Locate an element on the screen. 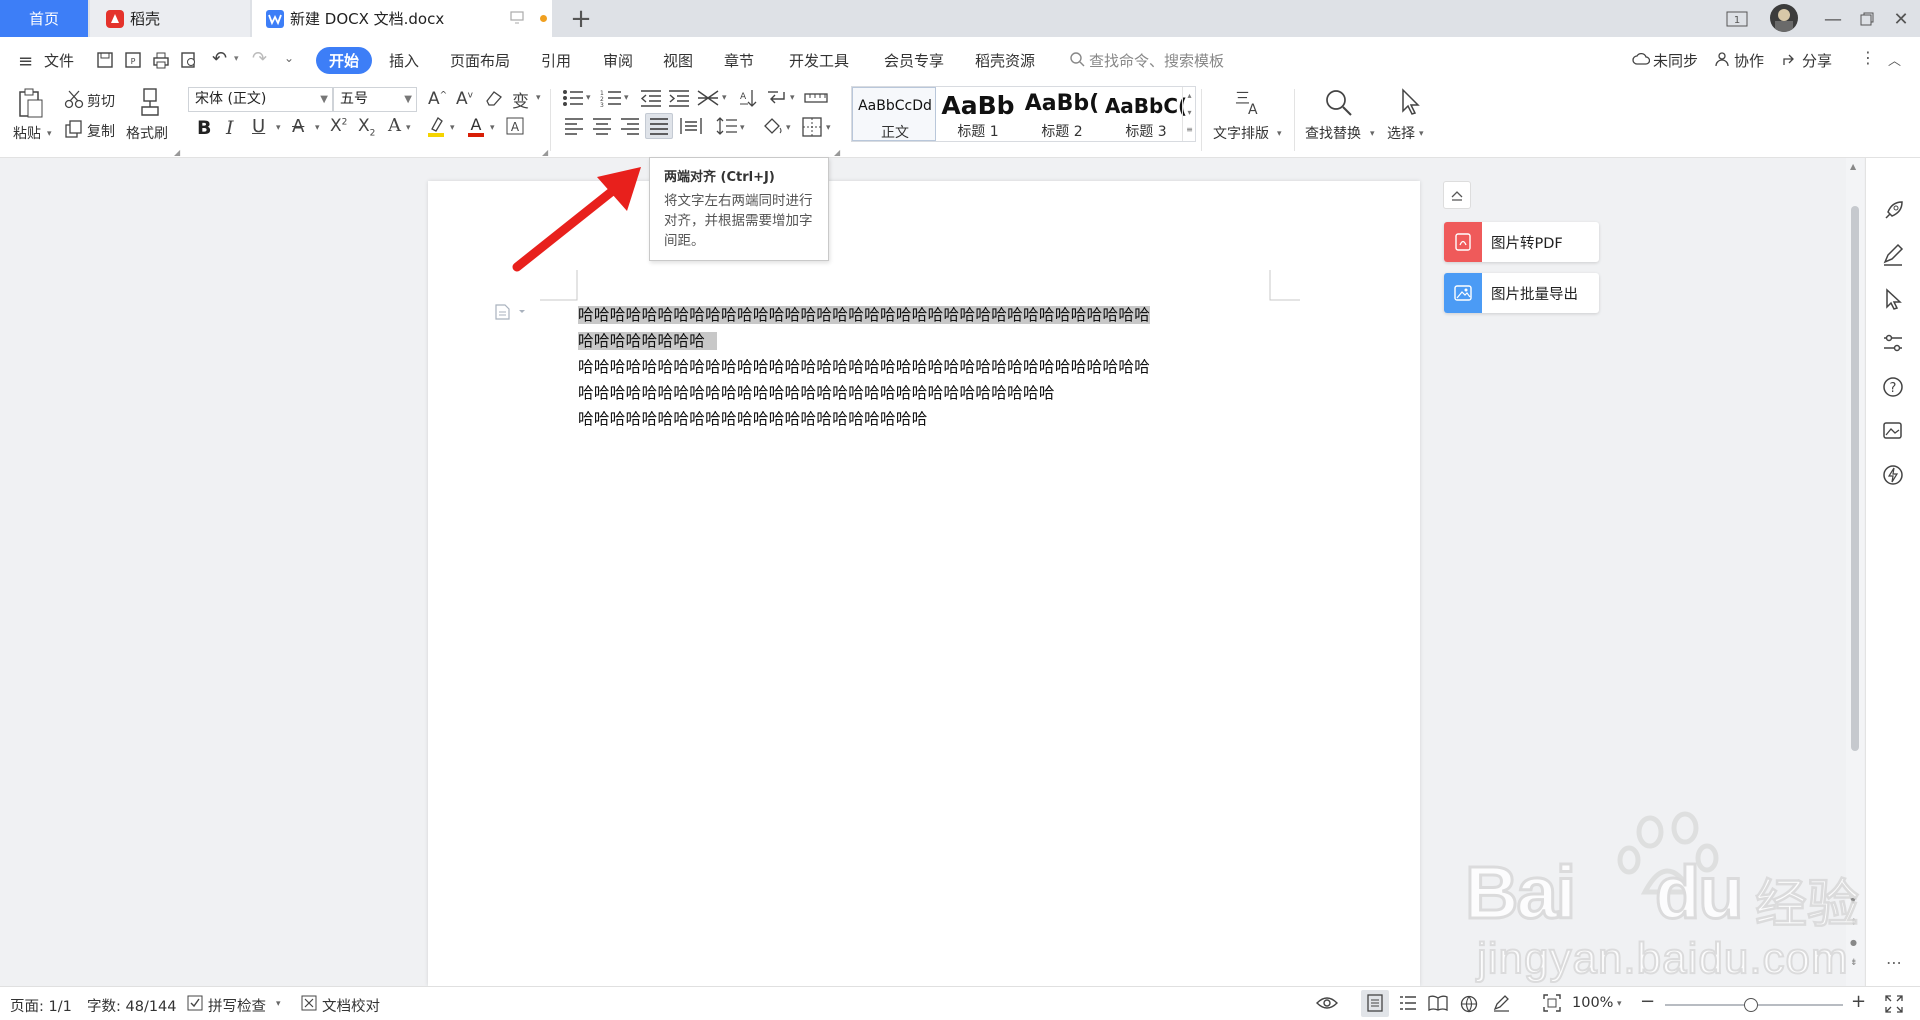 Image resolution: width=1920 pixels, height=1020 pixels. tab-member: 会员专享 is located at coordinates (914, 60).